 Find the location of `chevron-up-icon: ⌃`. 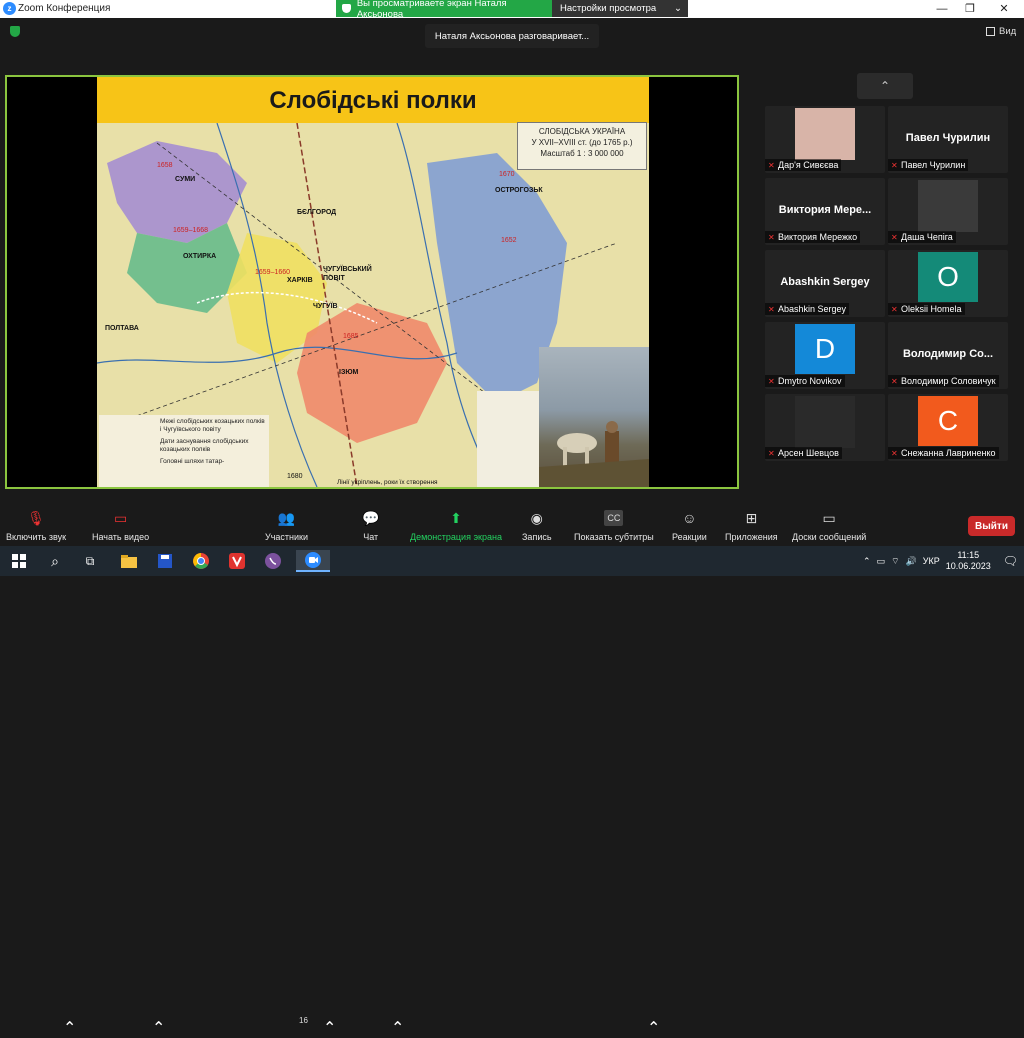

chevron-up-icon: ⌃ is located at coordinates (867, 561).